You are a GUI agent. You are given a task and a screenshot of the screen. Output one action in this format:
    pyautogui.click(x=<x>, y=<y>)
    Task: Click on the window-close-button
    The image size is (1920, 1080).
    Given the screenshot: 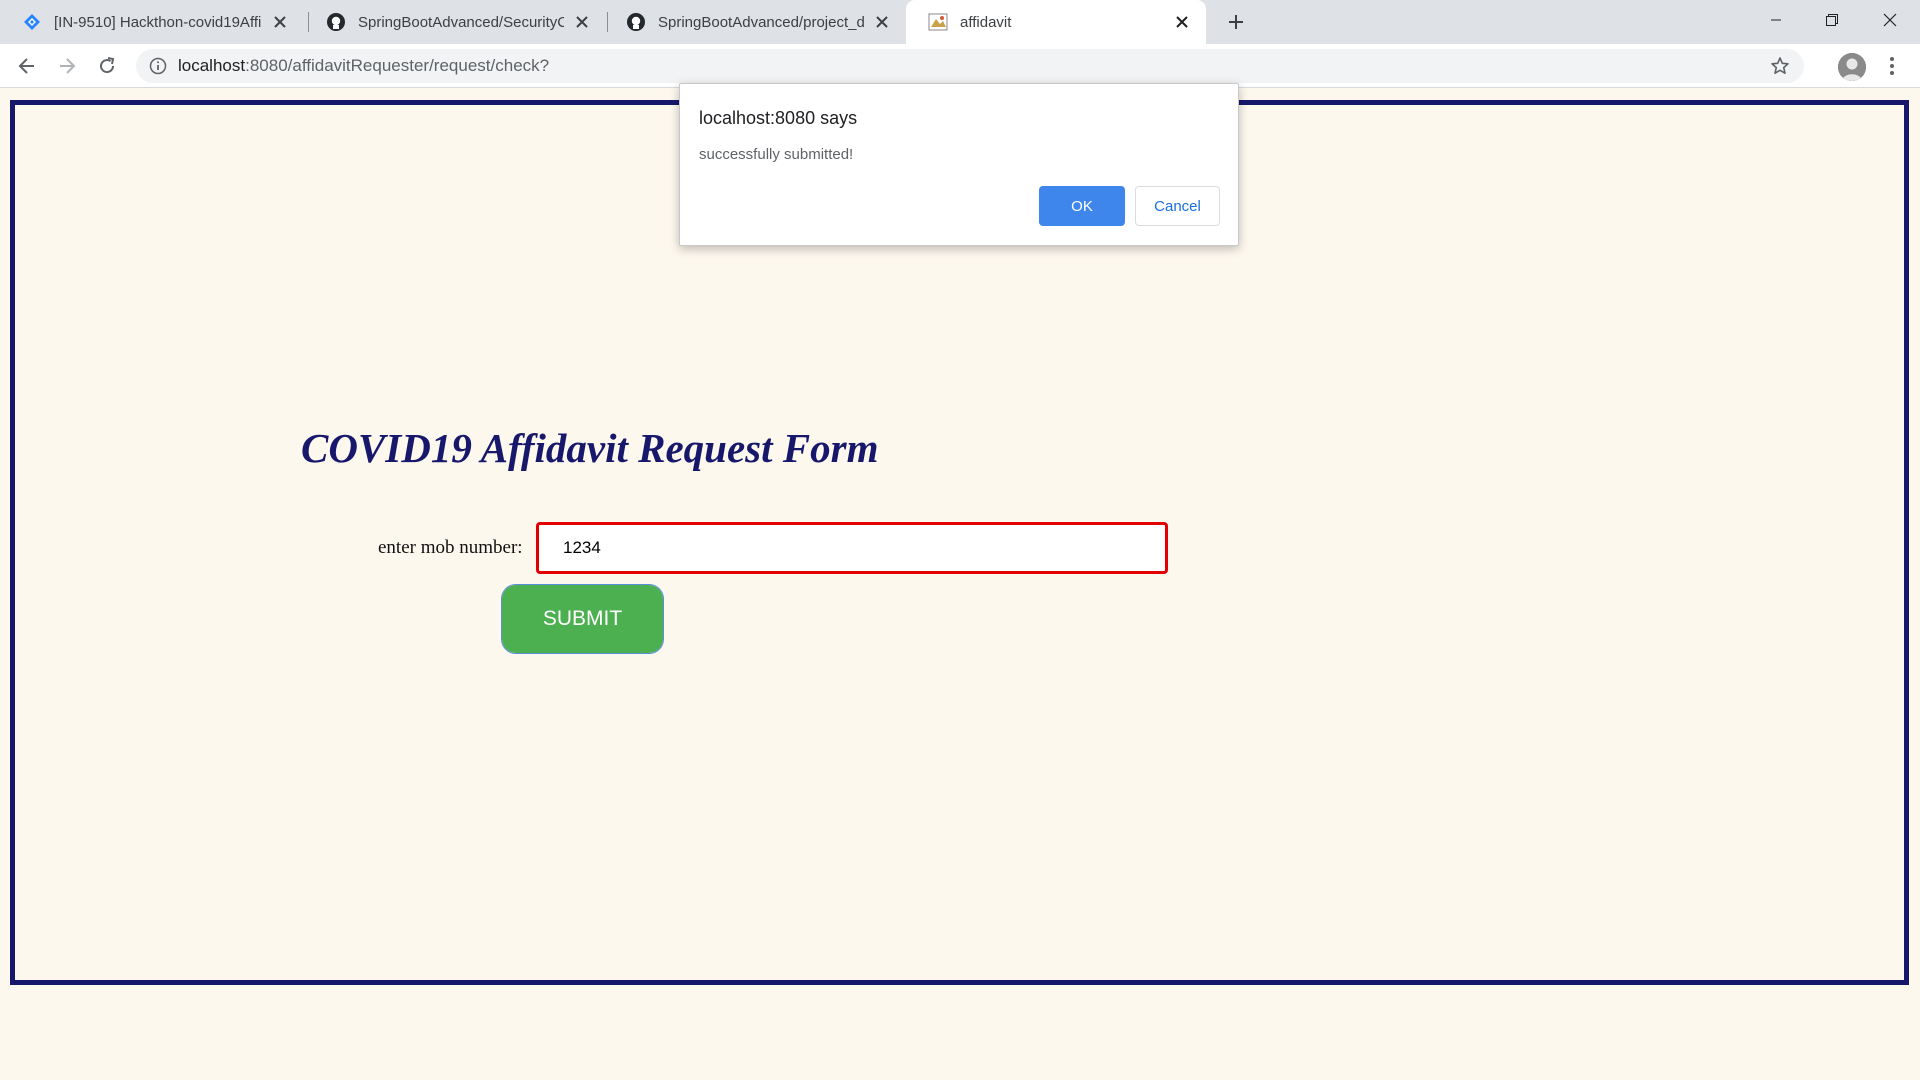 What is the action you would take?
    pyautogui.click(x=1890, y=20)
    